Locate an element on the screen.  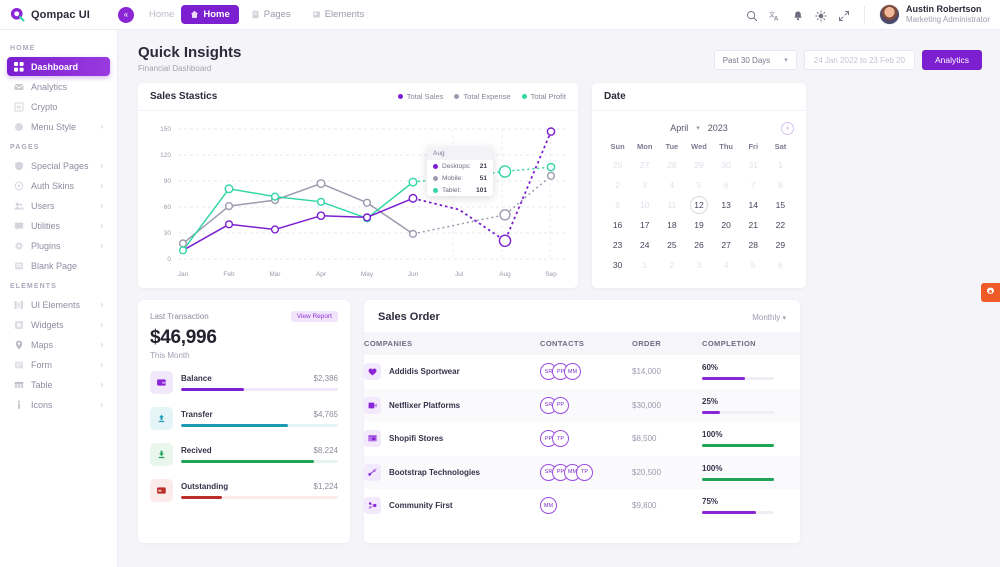
sidebar-item-auth-skins: Auth Skins › is located at coordinates (58, 185).